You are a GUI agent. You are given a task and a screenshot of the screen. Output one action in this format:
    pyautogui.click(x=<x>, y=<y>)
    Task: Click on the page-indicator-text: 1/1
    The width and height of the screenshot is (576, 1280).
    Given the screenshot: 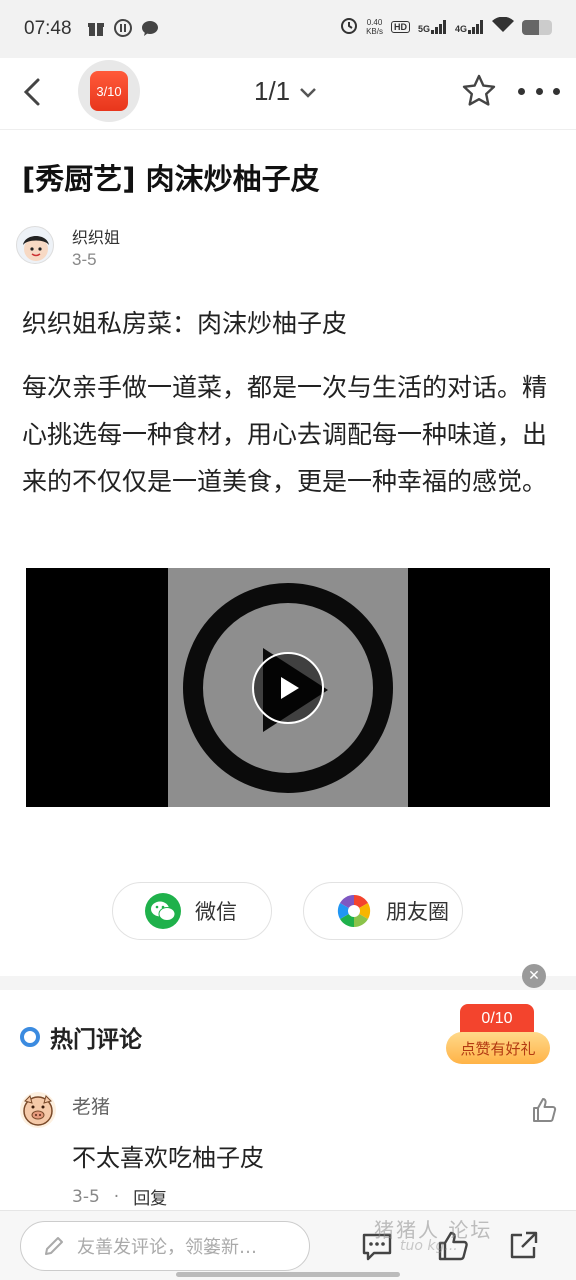 What is the action you would take?
    pyautogui.click(x=272, y=91)
    